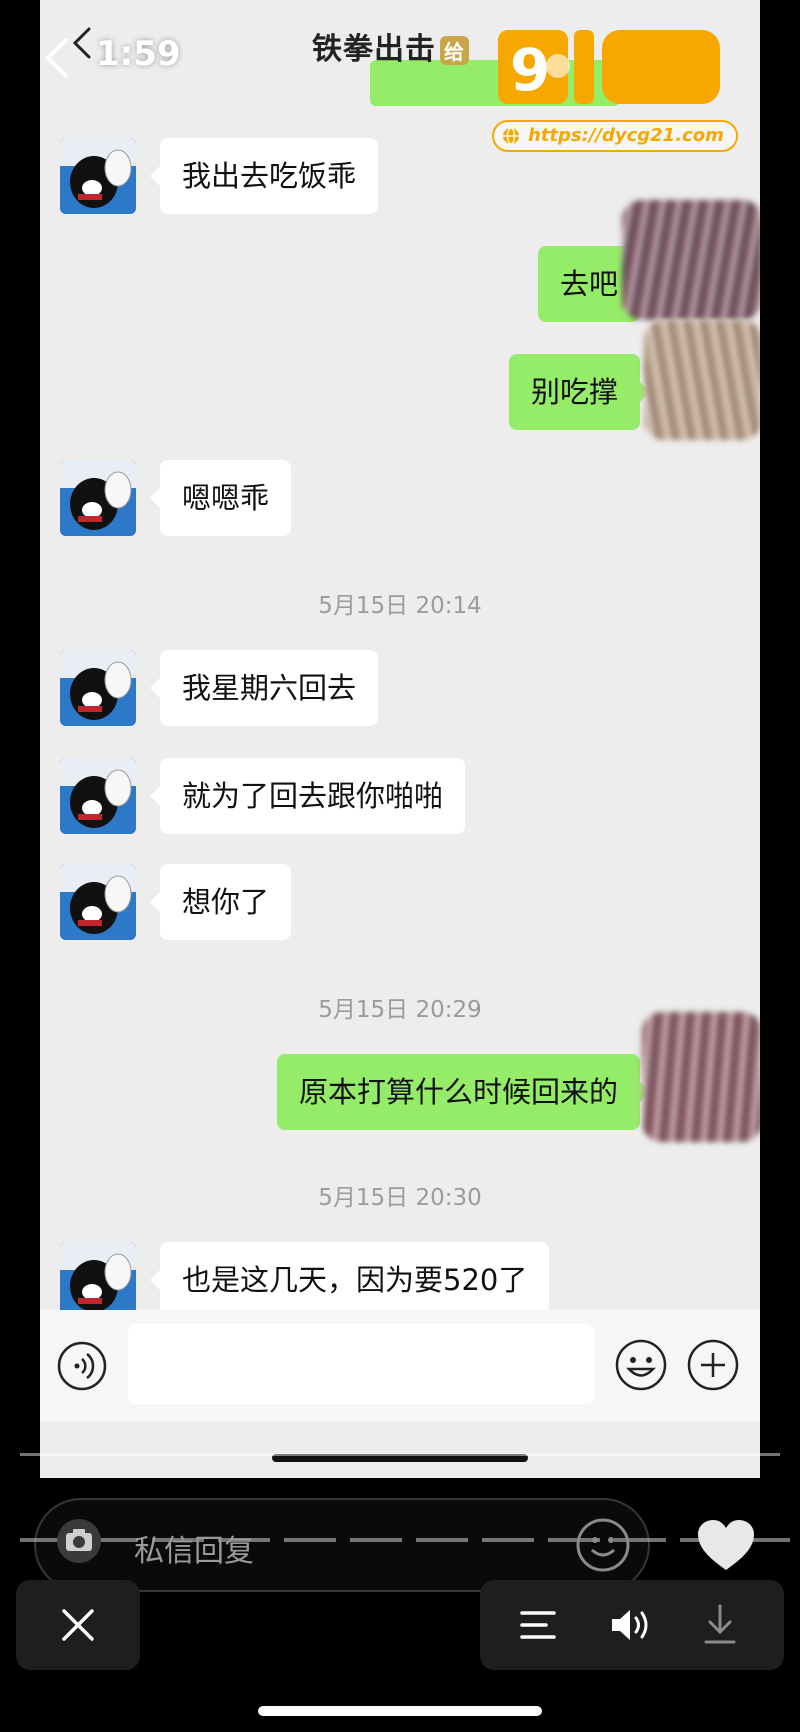 Image resolution: width=800 pixels, height=1732 pixels. Describe the element at coordinates (220, 902) in the screenshot. I see `message-bubble-in: 想你了` at that location.